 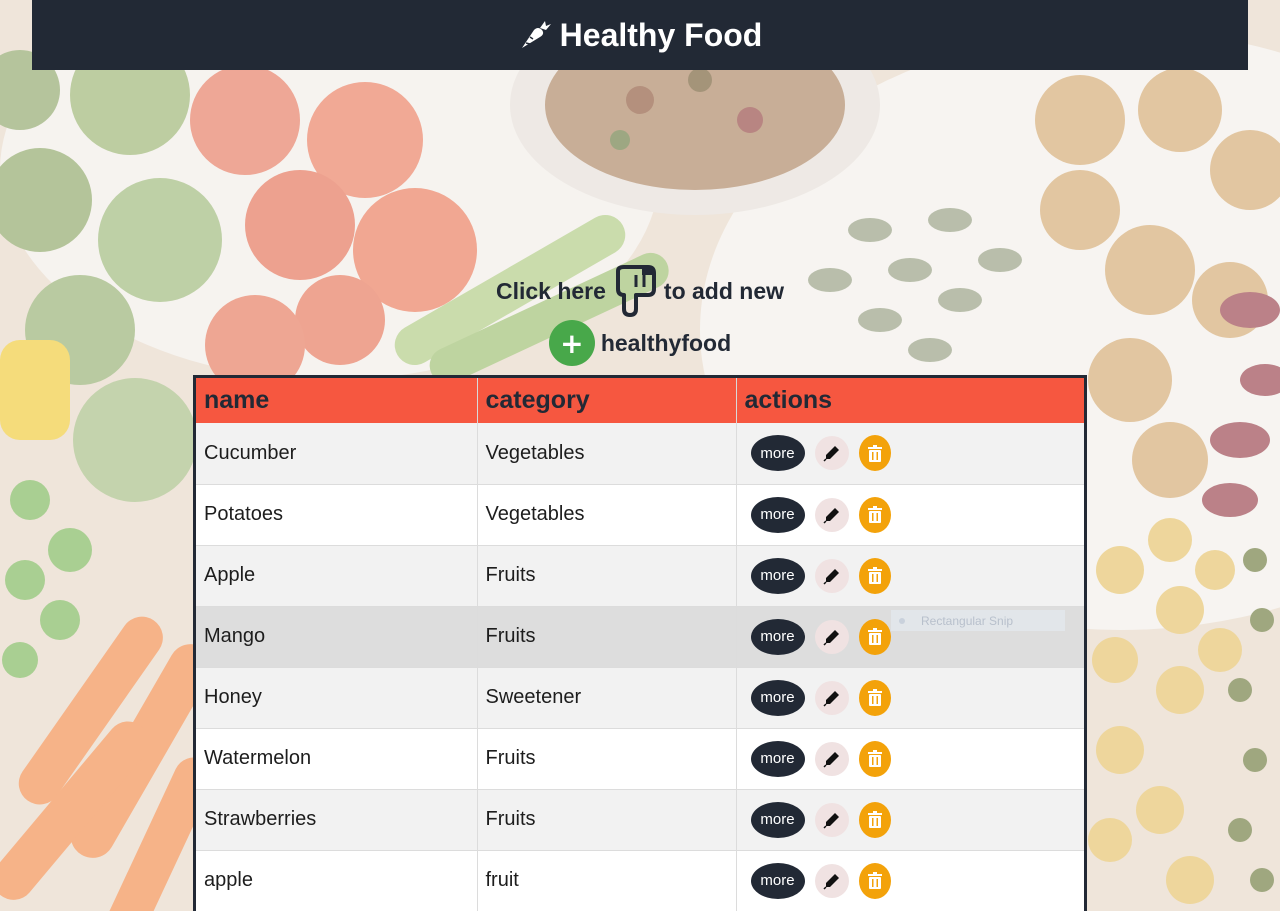 I want to click on table-row: Honey Sweetener more, so click(x=640, y=698).